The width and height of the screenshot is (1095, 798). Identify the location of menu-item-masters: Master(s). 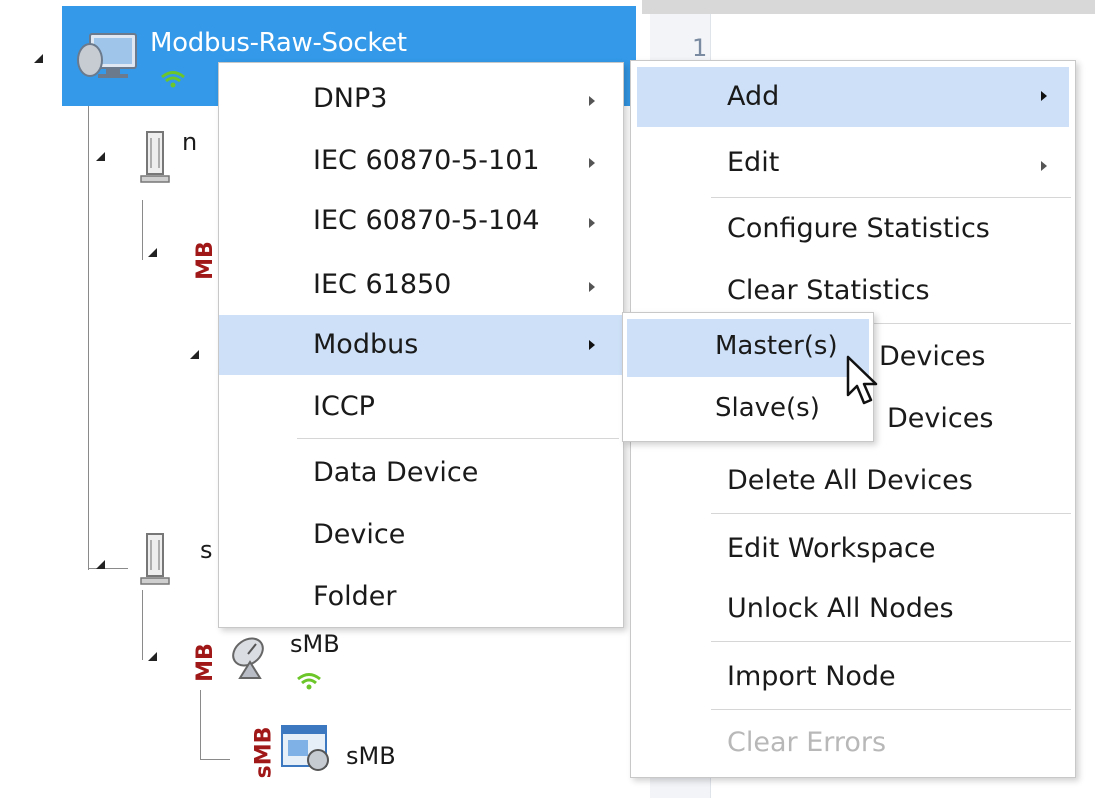
(748, 348).